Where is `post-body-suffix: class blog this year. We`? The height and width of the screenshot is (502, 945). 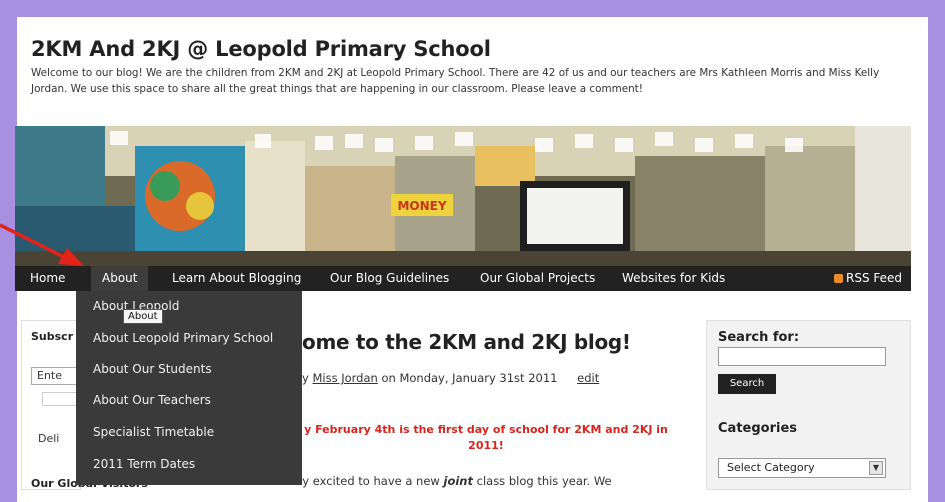
post-body-suffix: class blog this year. We is located at coordinates (542, 481).